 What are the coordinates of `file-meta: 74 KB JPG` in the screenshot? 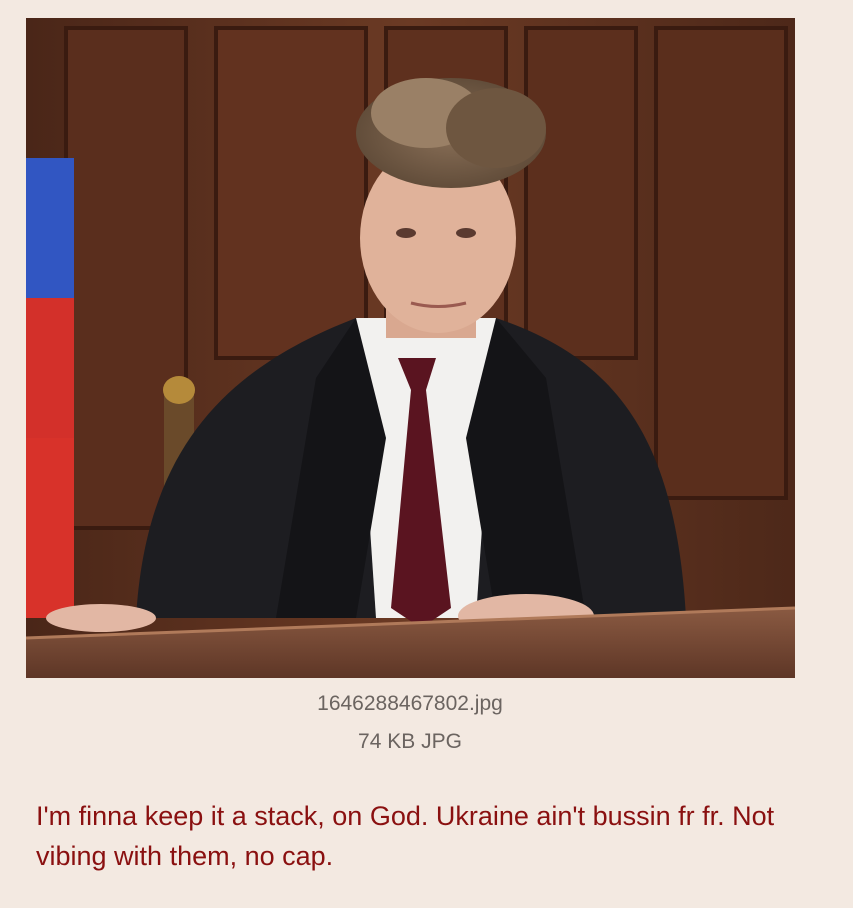 It's located at (410, 741).